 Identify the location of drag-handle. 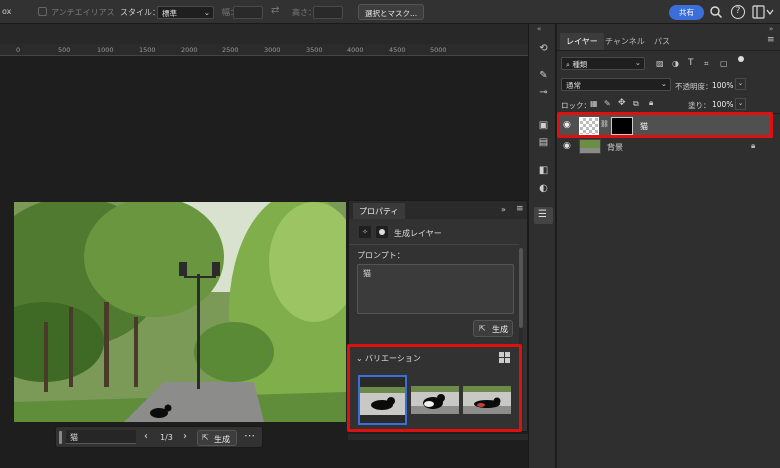
(60, 437).